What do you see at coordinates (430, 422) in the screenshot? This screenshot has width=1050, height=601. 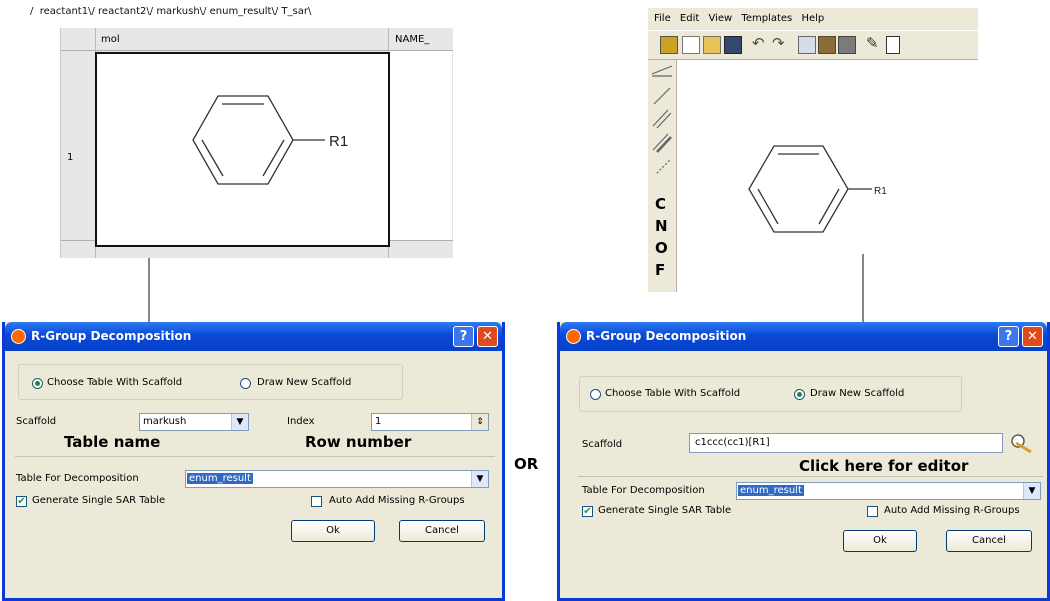 I see `index-spinner: 1 ⇕` at bounding box center [430, 422].